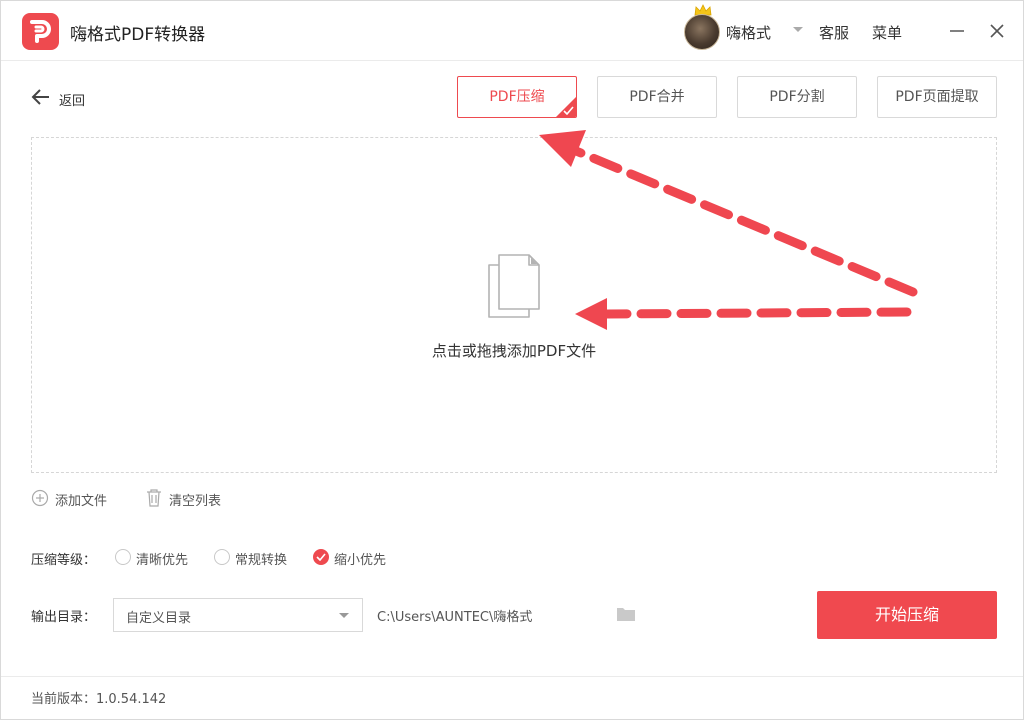 The image size is (1024, 720). I want to click on title-bar: 嗨格式PDF转换器 嗨格式 客服 菜单, so click(512, 31).